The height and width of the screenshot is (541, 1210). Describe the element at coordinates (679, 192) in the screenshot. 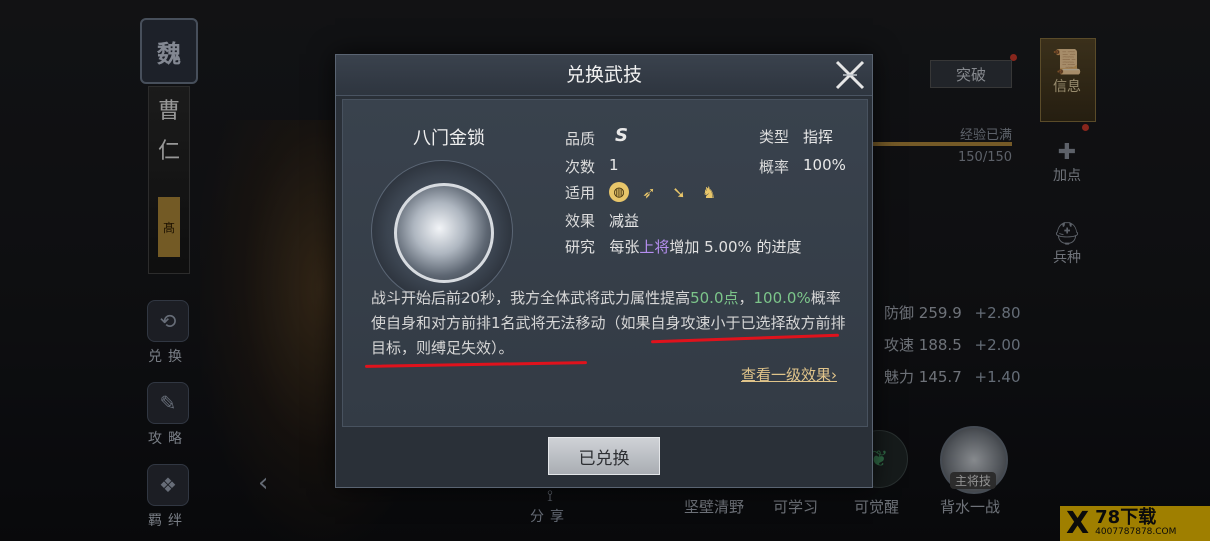

I see `spear-icon: ➘` at that location.